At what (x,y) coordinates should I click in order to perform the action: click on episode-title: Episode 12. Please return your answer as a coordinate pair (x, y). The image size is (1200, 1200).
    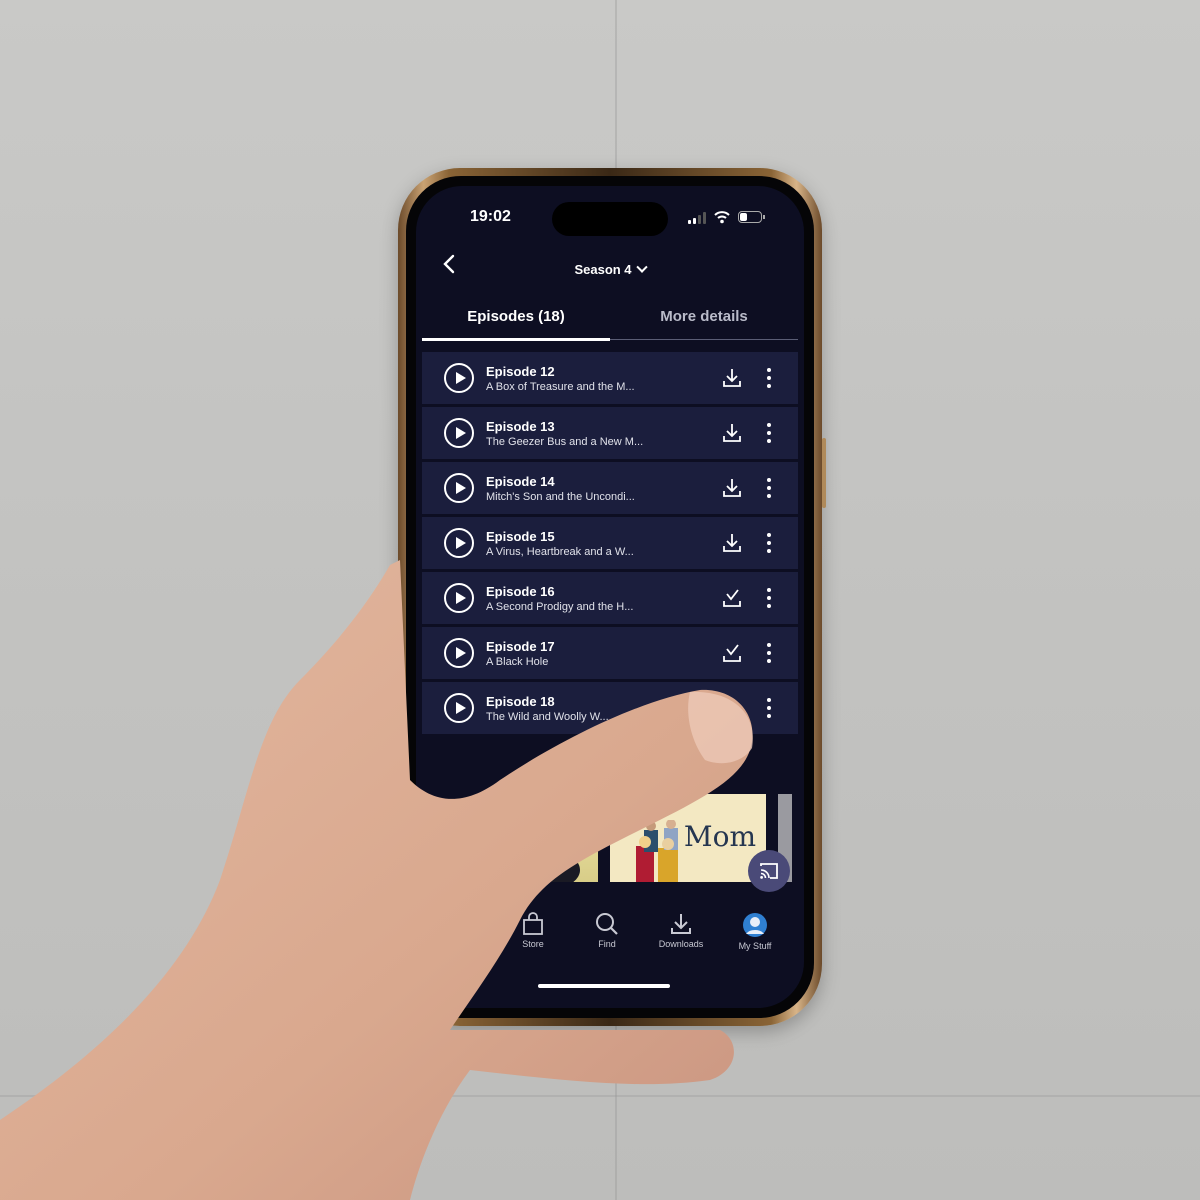
    Looking at the image, I should click on (520, 371).